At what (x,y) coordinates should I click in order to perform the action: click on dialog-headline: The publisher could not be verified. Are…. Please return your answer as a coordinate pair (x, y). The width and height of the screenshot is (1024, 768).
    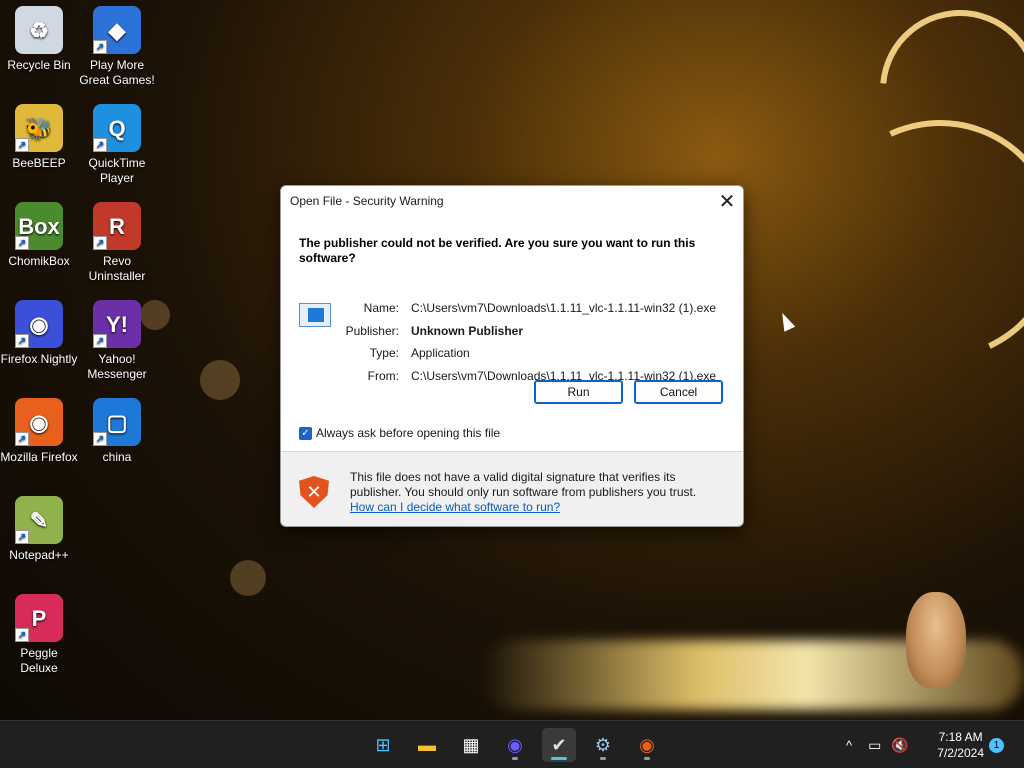
    Looking at the image, I should click on (497, 250).